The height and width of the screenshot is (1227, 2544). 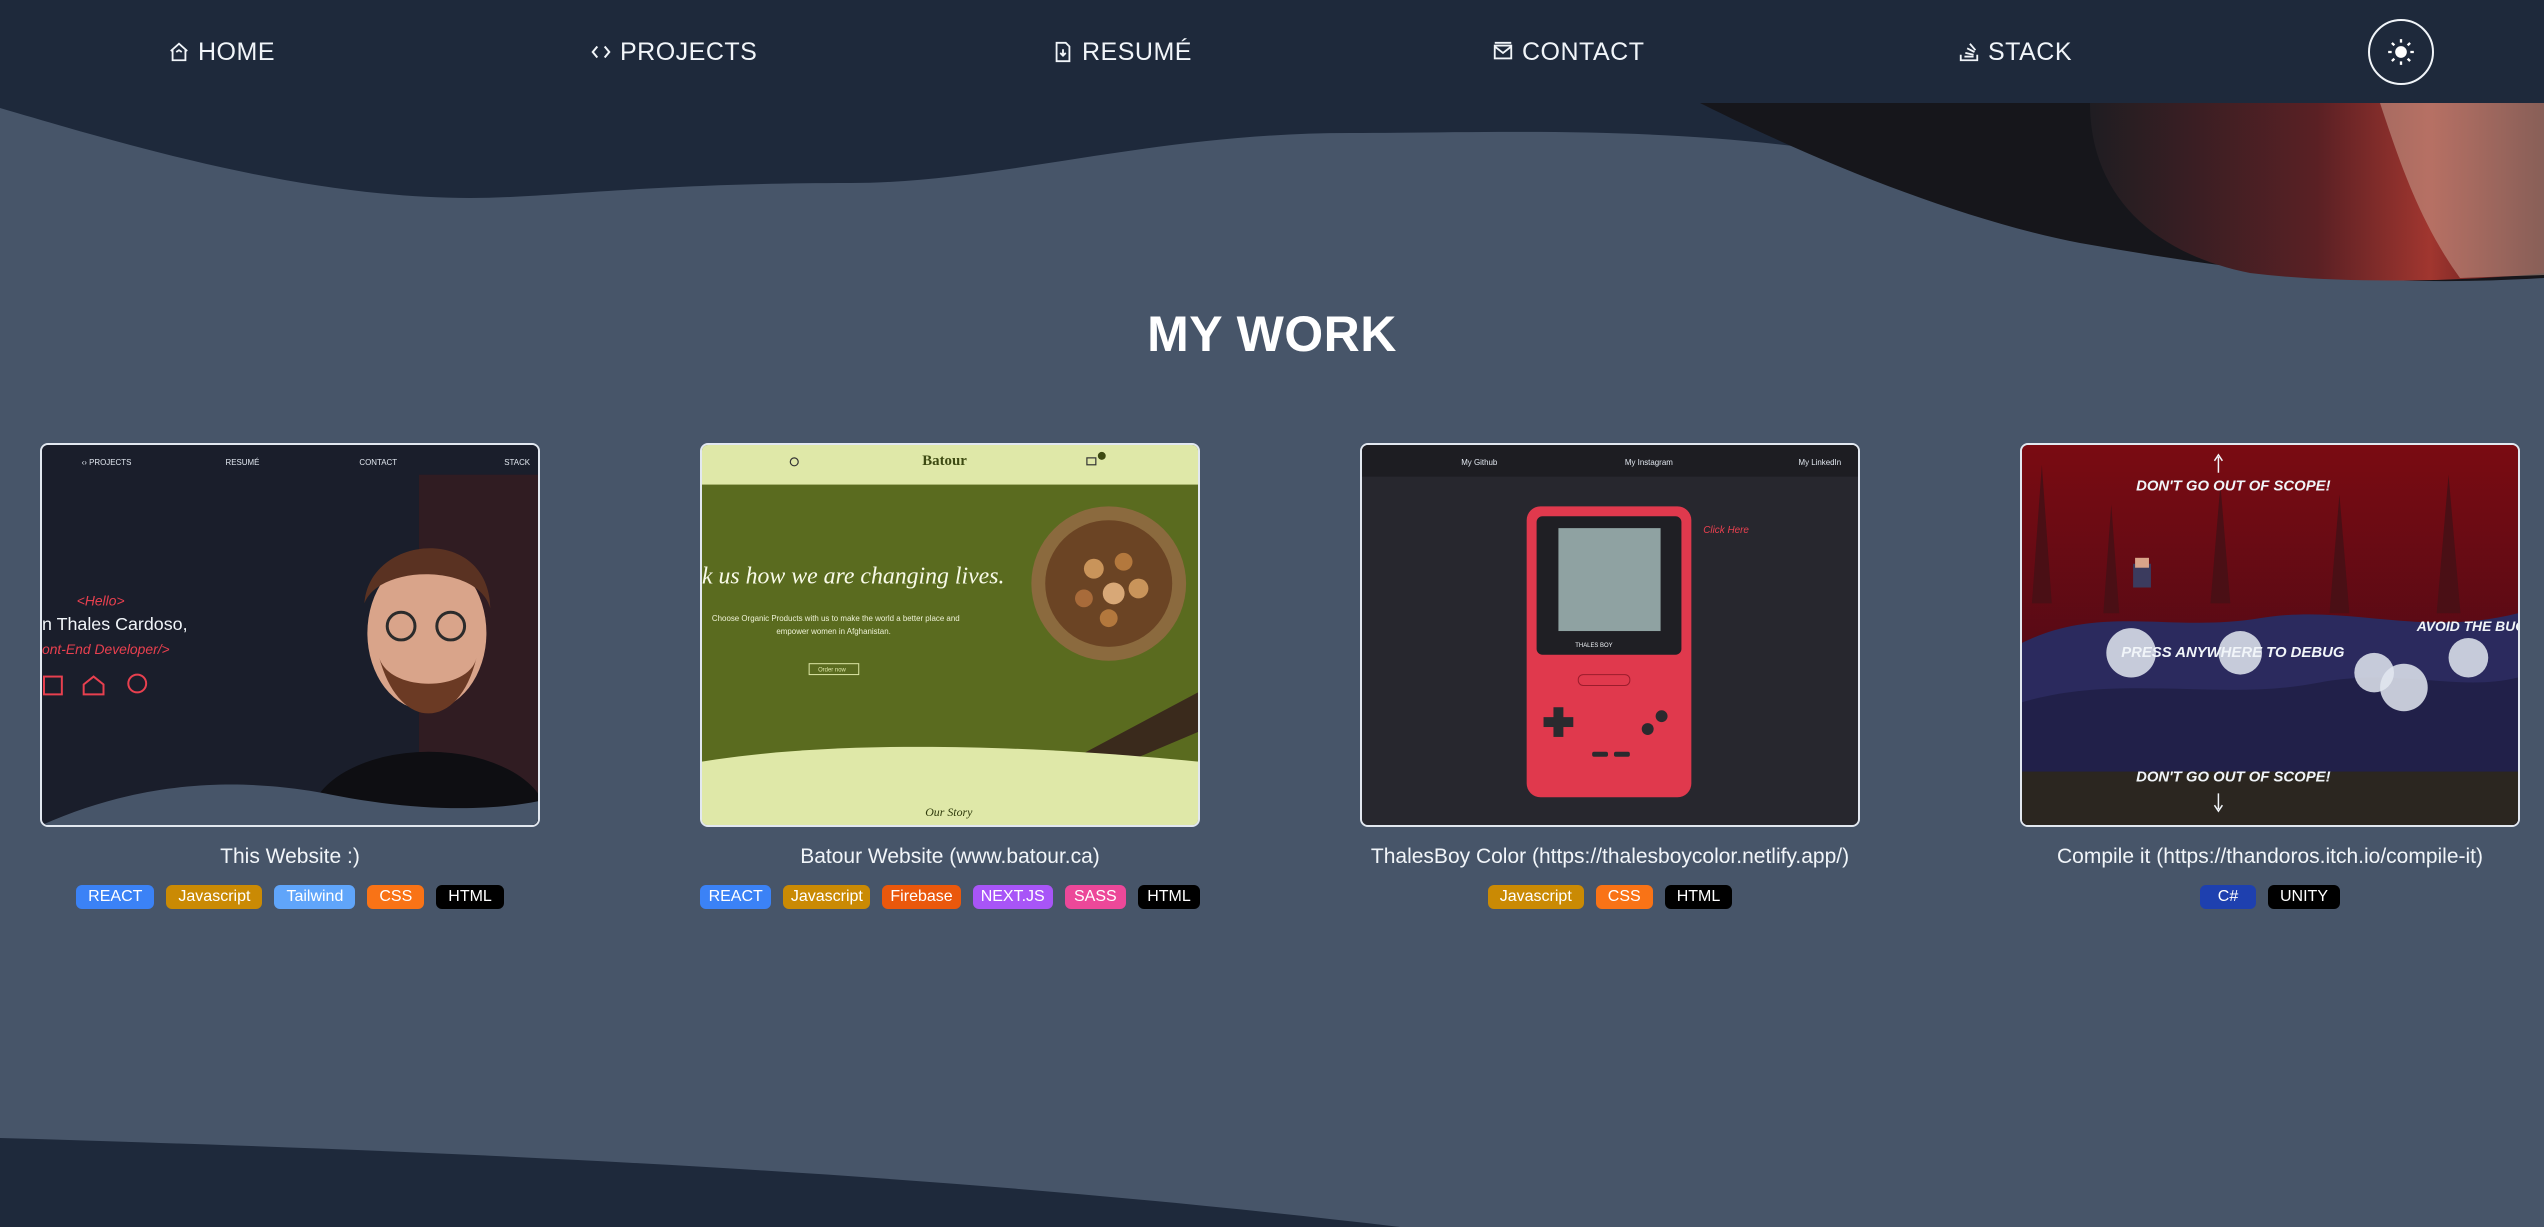 I want to click on project-title: This Website :), so click(x=290, y=856).